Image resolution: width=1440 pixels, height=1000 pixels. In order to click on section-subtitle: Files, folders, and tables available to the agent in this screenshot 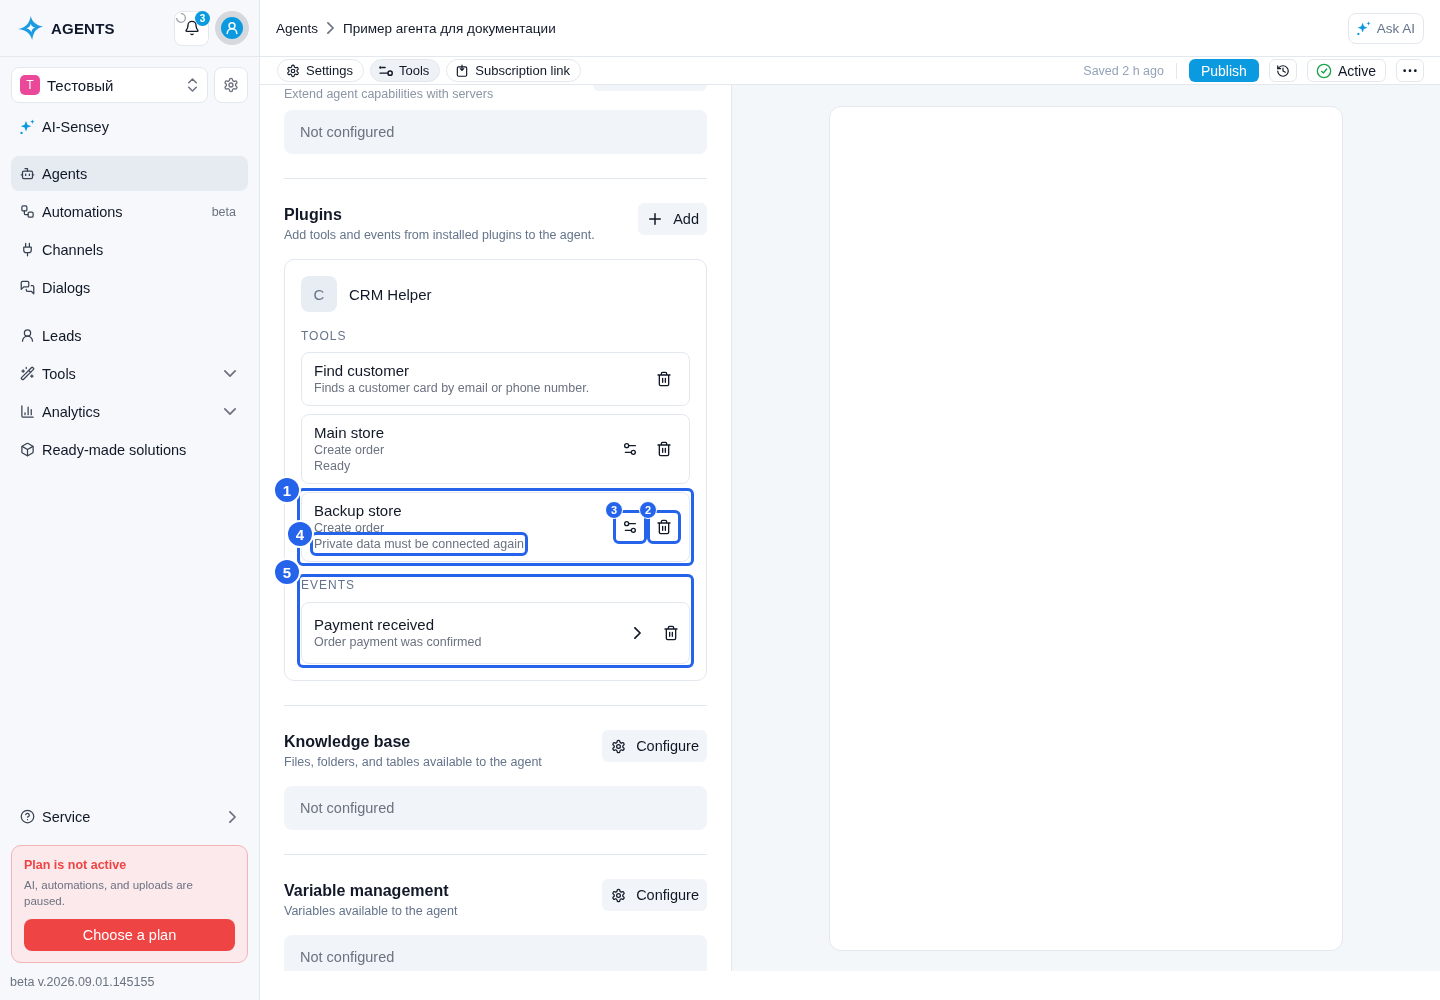, I will do `click(413, 762)`.